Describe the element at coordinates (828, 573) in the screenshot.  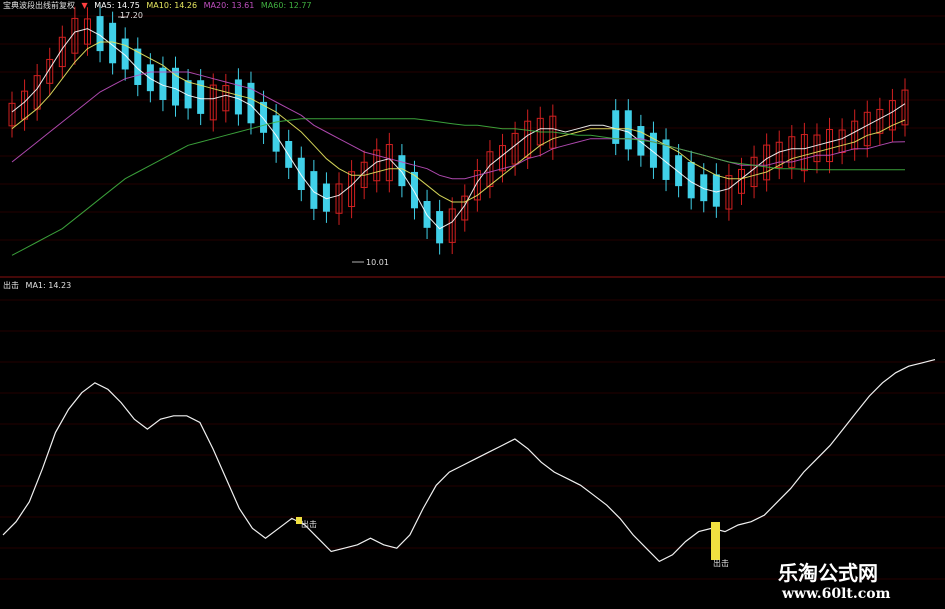
I see `watermark-cn: 乐淘公式网` at that location.